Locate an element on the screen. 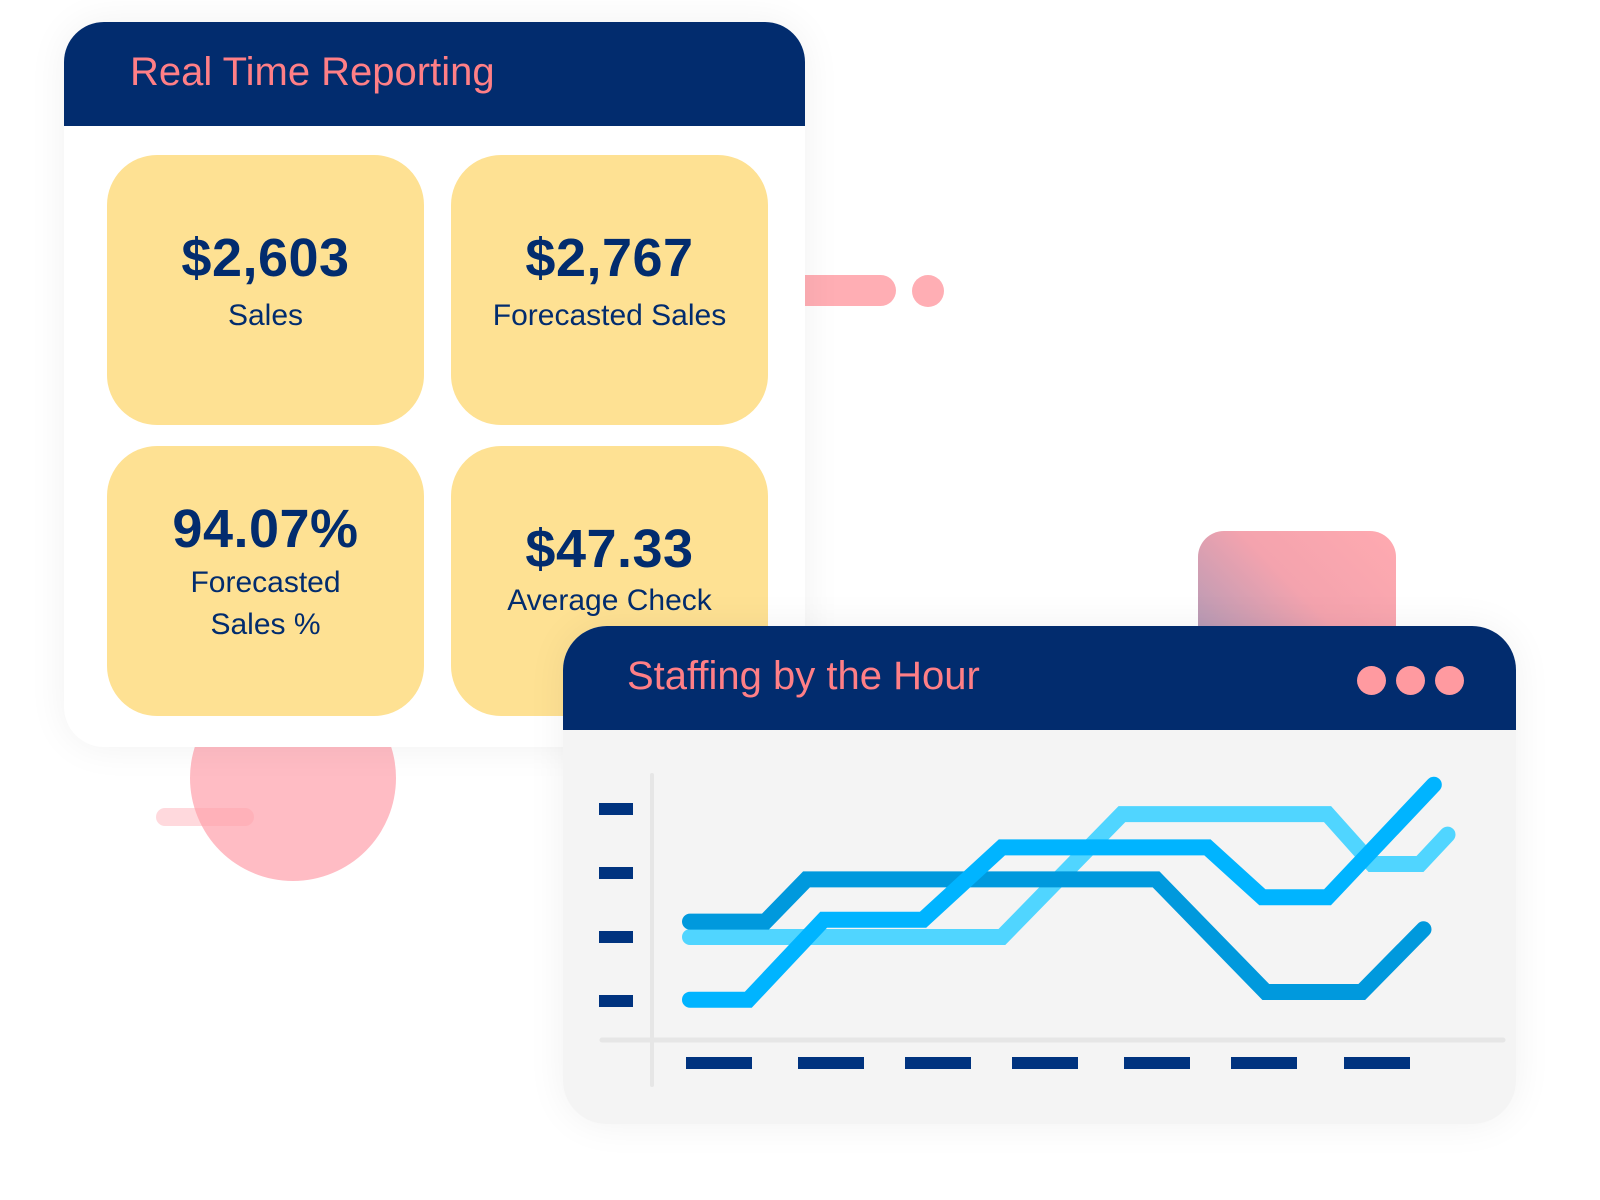  tile-value: $2,767 is located at coordinates (609, 258).